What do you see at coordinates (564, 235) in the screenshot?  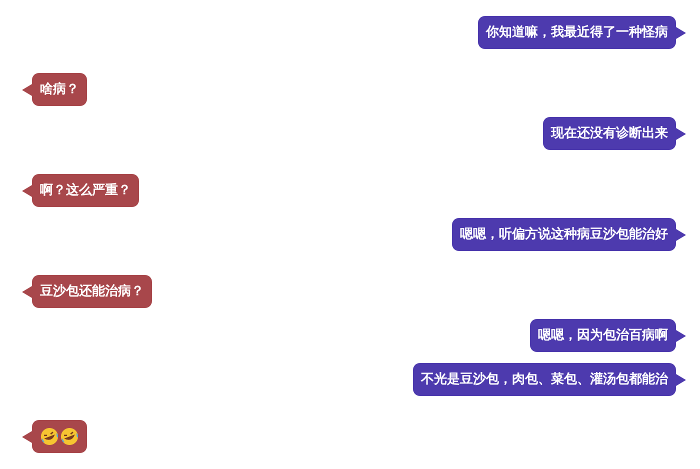 I see `message-text: 嗯嗯，听偏方说这种病豆沙包能治好` at bounding box center [564, 235].